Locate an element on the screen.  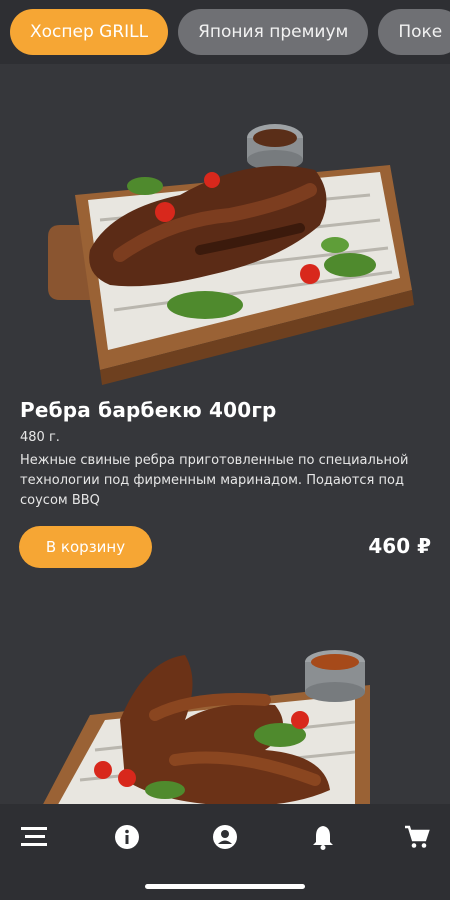
category-tabs: Хоспер GRILL Япония премиум Поке is located at coordinates (230, 32).